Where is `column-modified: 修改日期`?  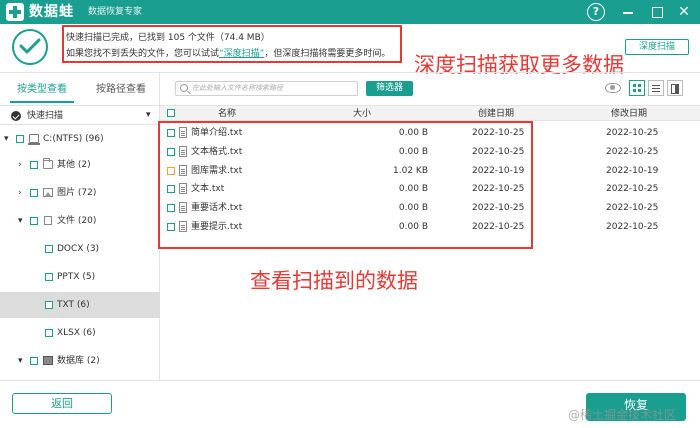 column-modified: 修改日期 is located at coordinates (629, 114).